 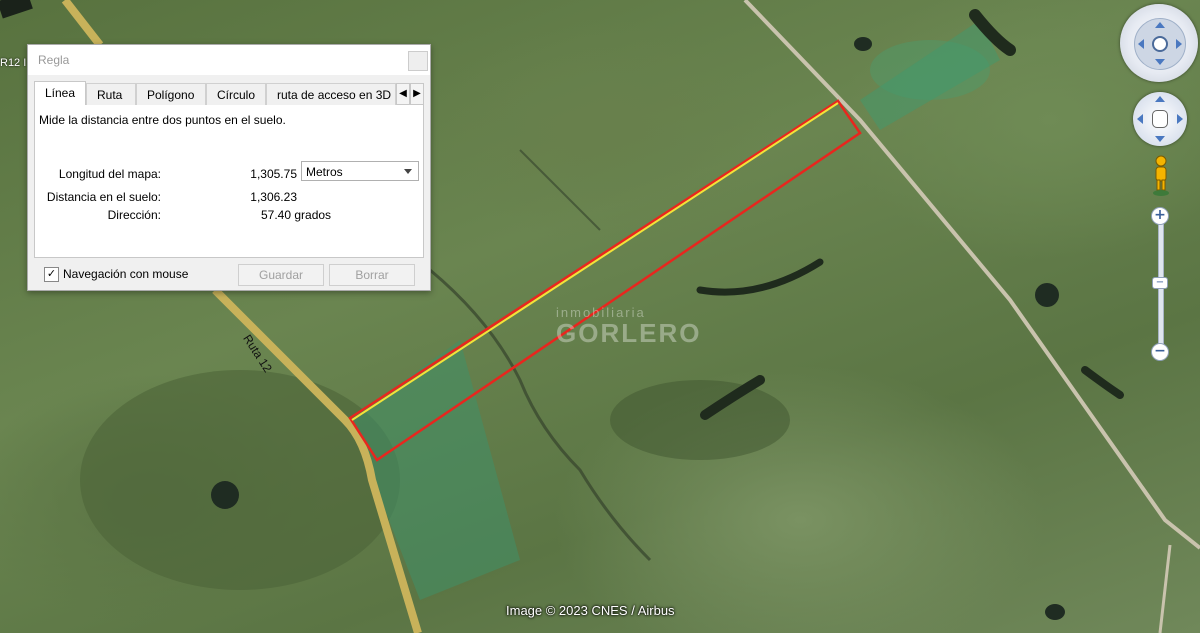 What do you see at coordinates (590, 610) in the screenshot?
I see `imagery-credit: Image © 2023 CNES / Airbus` at bounding box center [590, 610].